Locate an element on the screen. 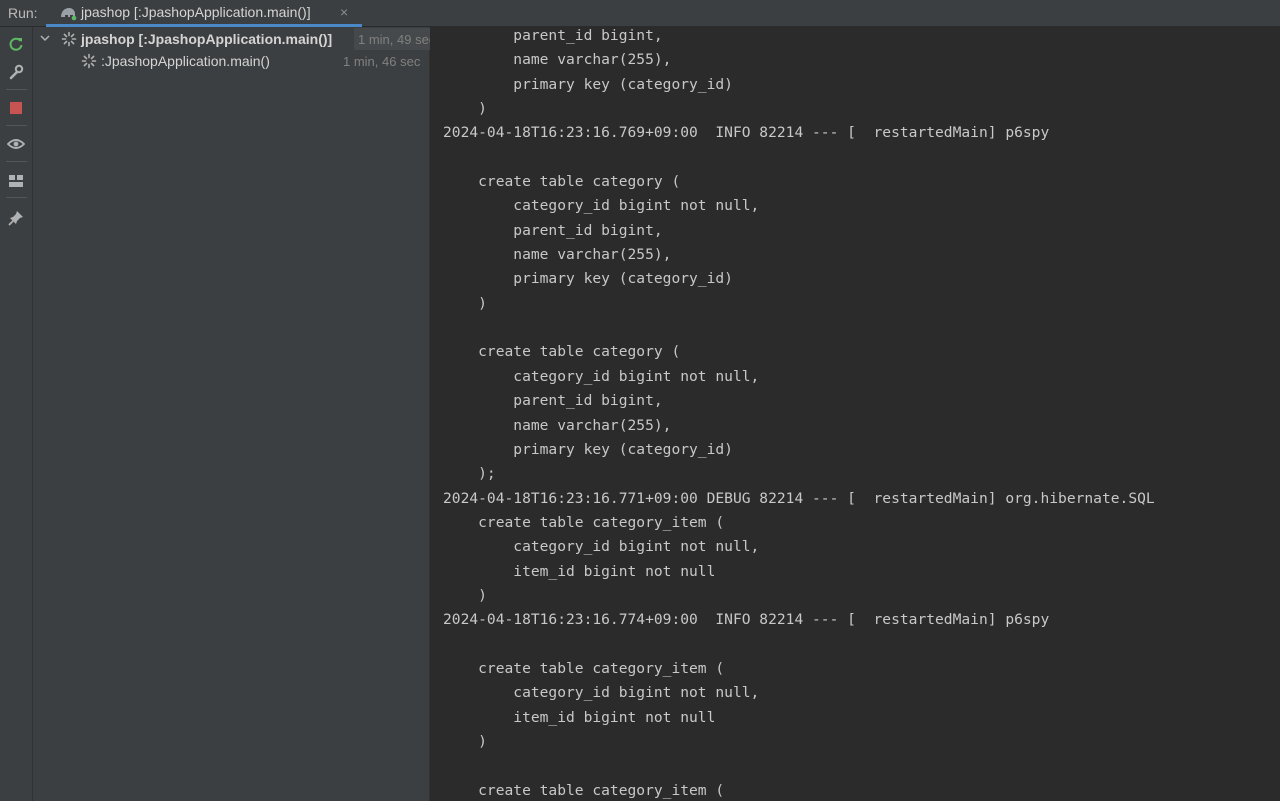  tree-node-time: 1 min, 49 sec is located at coordinates (397, 39).